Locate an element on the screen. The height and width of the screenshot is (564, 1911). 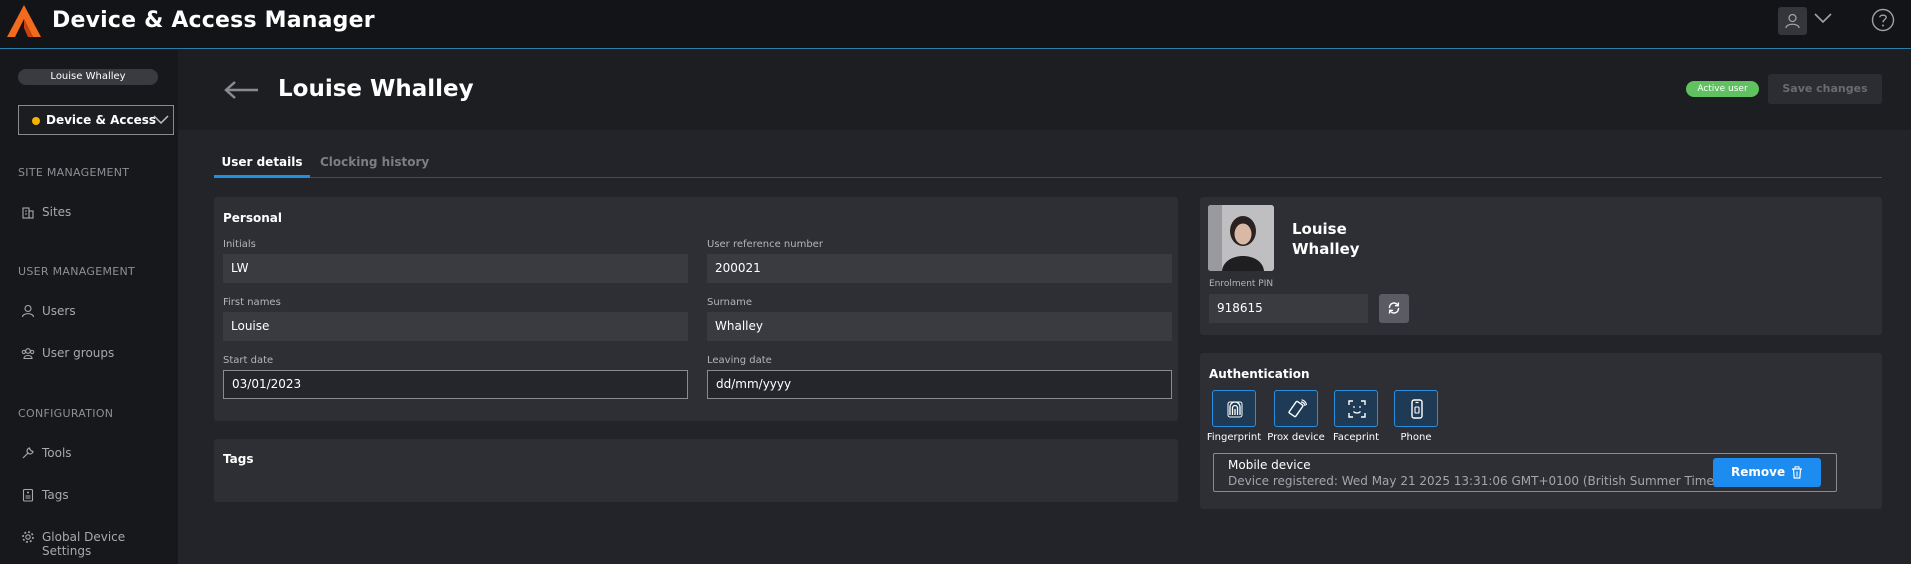
phone-label: Phone is located at coordinates (1416, 437).